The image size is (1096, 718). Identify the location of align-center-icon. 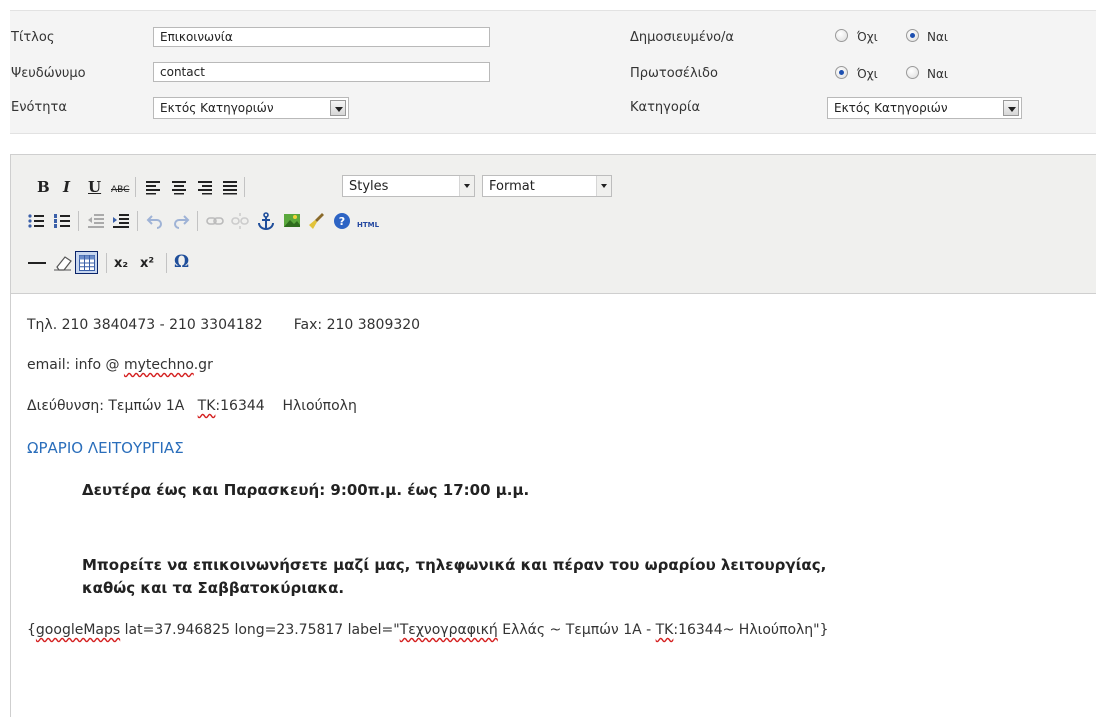
(179, 187).